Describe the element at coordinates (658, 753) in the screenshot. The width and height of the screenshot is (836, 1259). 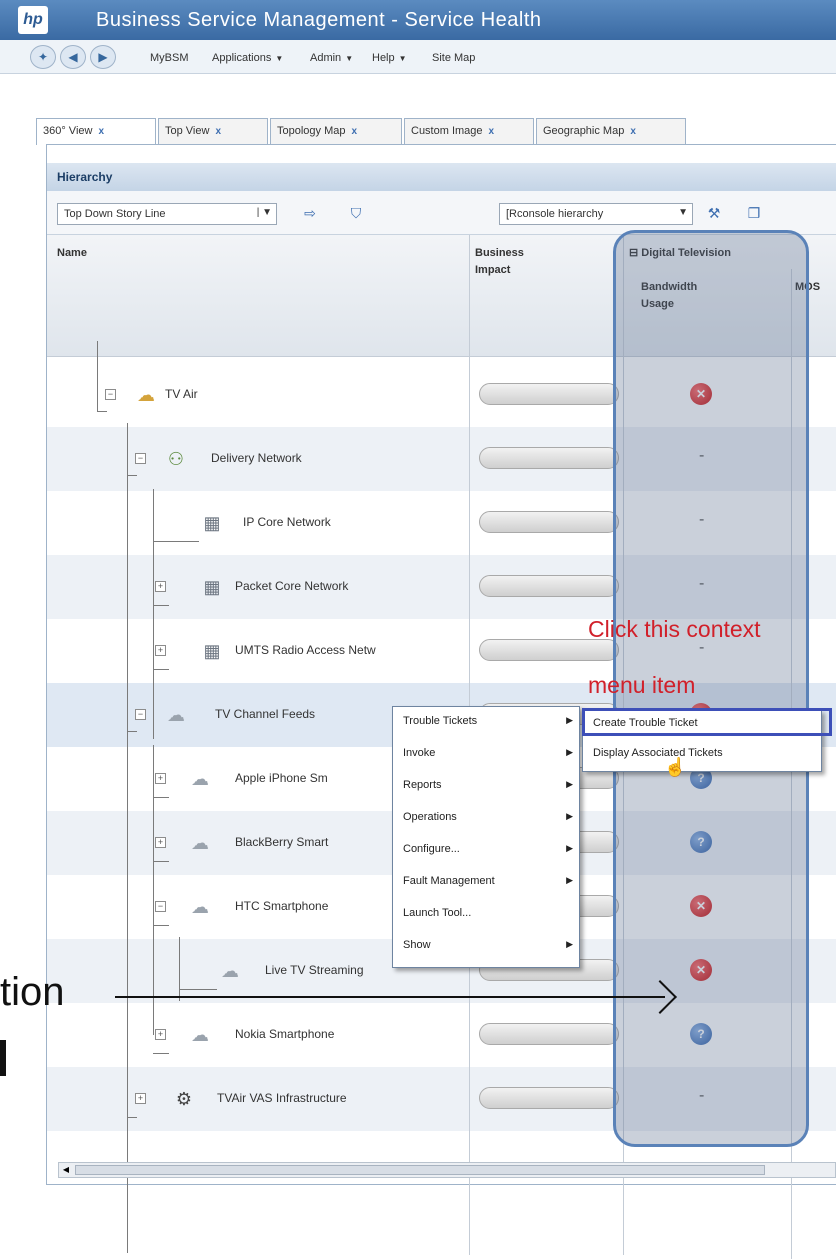
I see `menu-item-display-associated-tickets: Display Associated Tickets` at that location.